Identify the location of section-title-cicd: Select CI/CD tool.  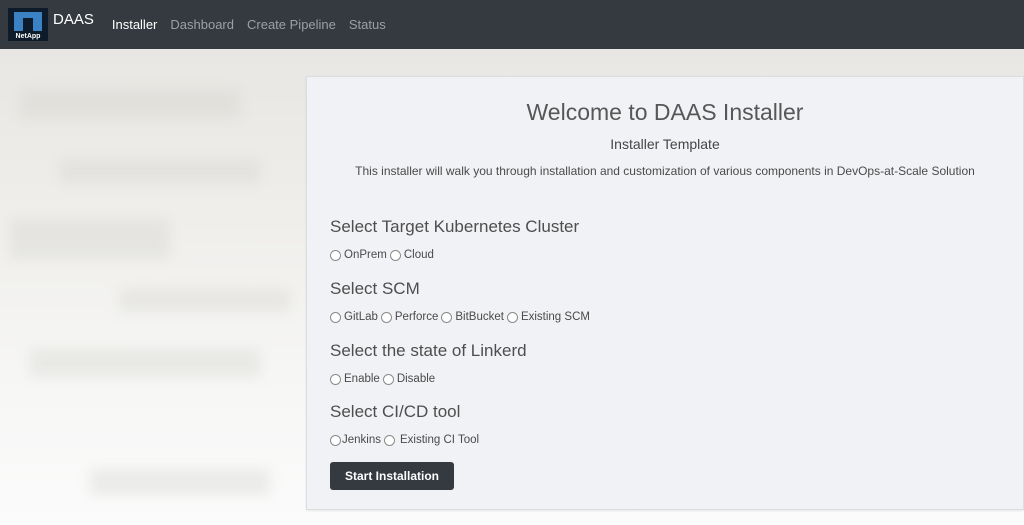
(395, 411).